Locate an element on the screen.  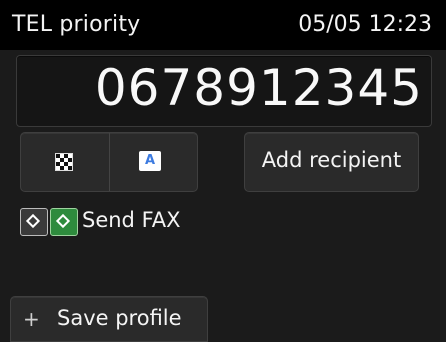
add-recipient-button: Add recipient is located at coordinates (331, 162).